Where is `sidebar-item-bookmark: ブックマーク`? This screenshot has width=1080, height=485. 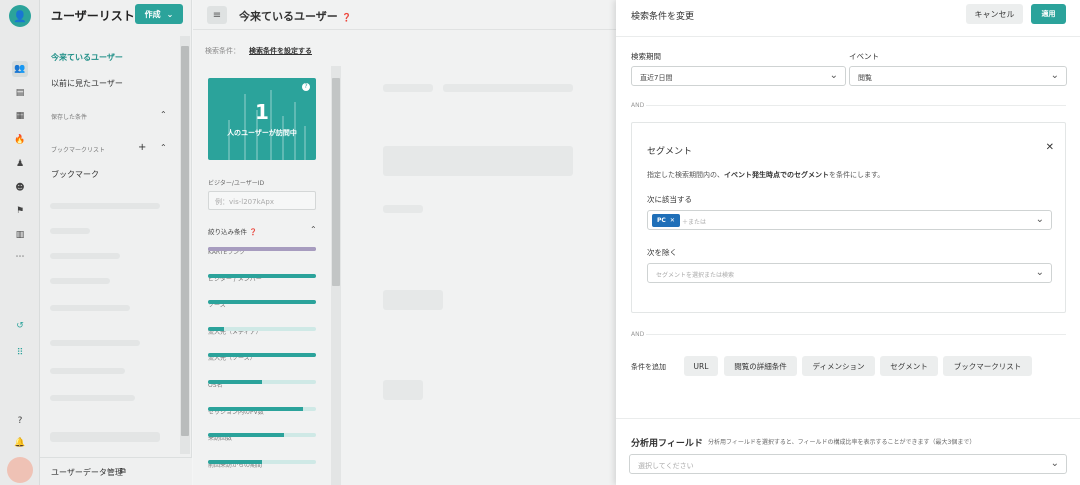 sidebar-item-bookmark: ブックマーク is located at coordinates (75, 174).